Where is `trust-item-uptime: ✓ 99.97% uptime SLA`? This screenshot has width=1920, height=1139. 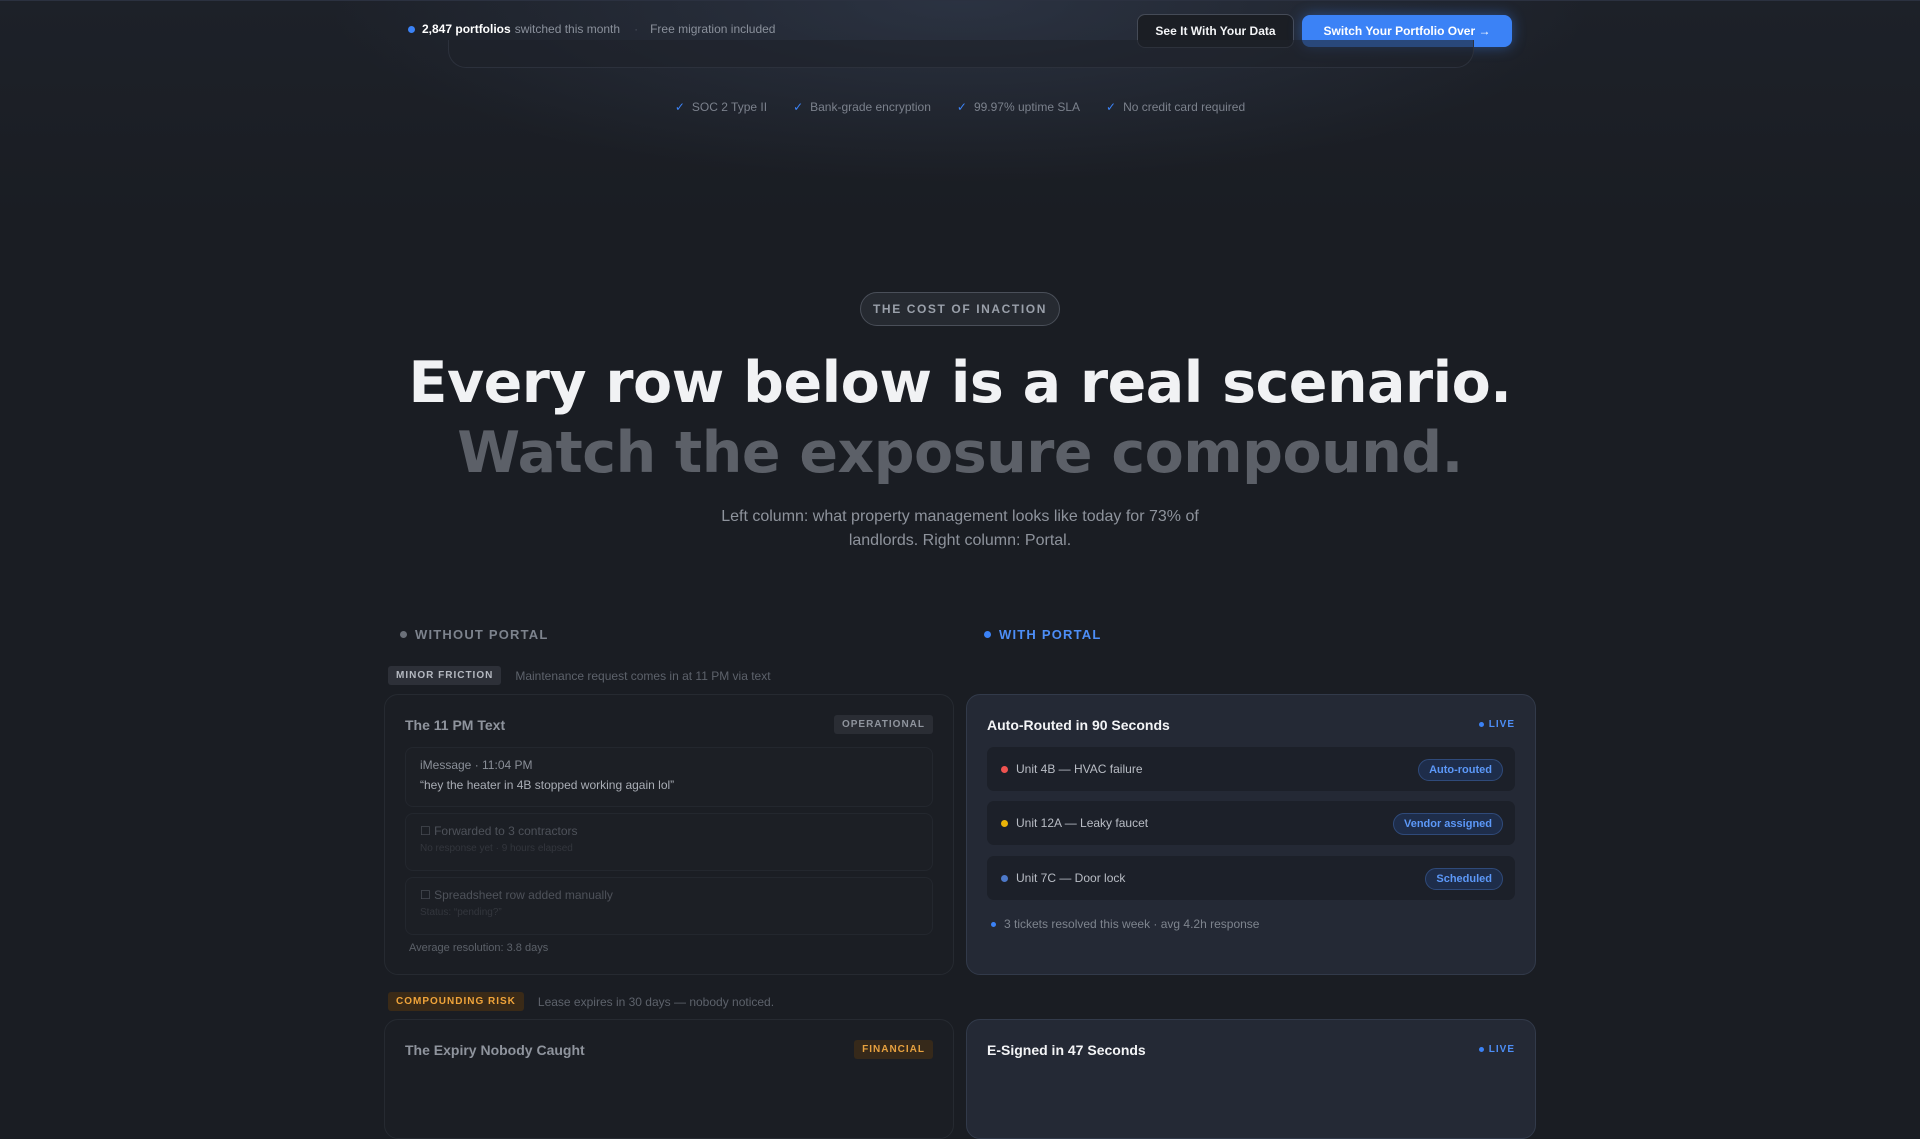
trust-item-uptime: ✓ 99.97% uptime SLA is located at coordinates (1018, 107).